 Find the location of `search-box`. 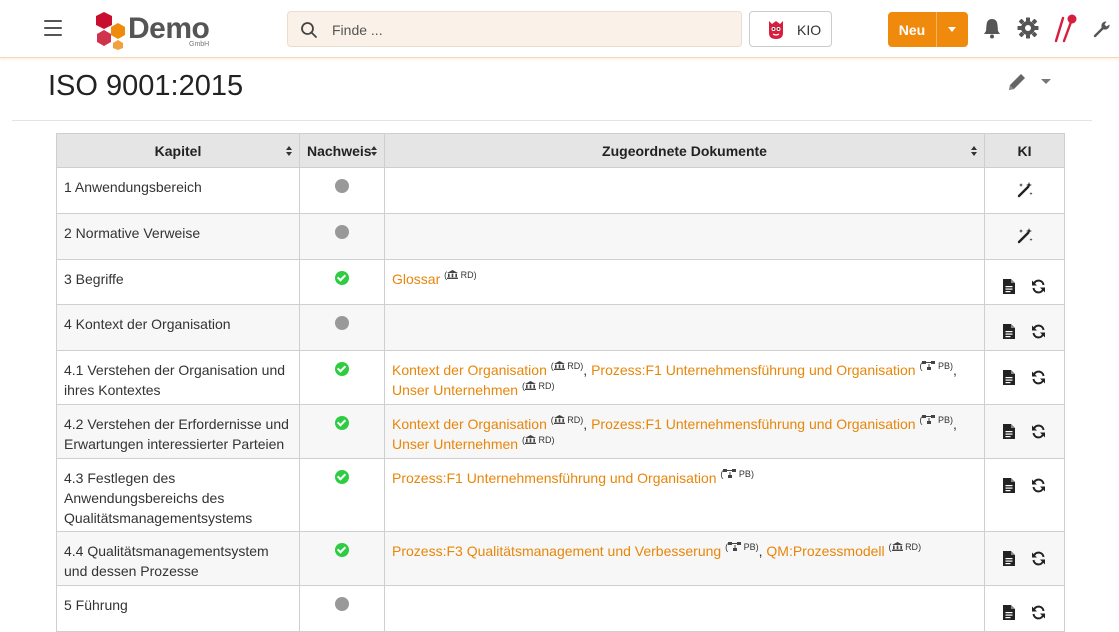

search-box is located at coordinates (514, 29).